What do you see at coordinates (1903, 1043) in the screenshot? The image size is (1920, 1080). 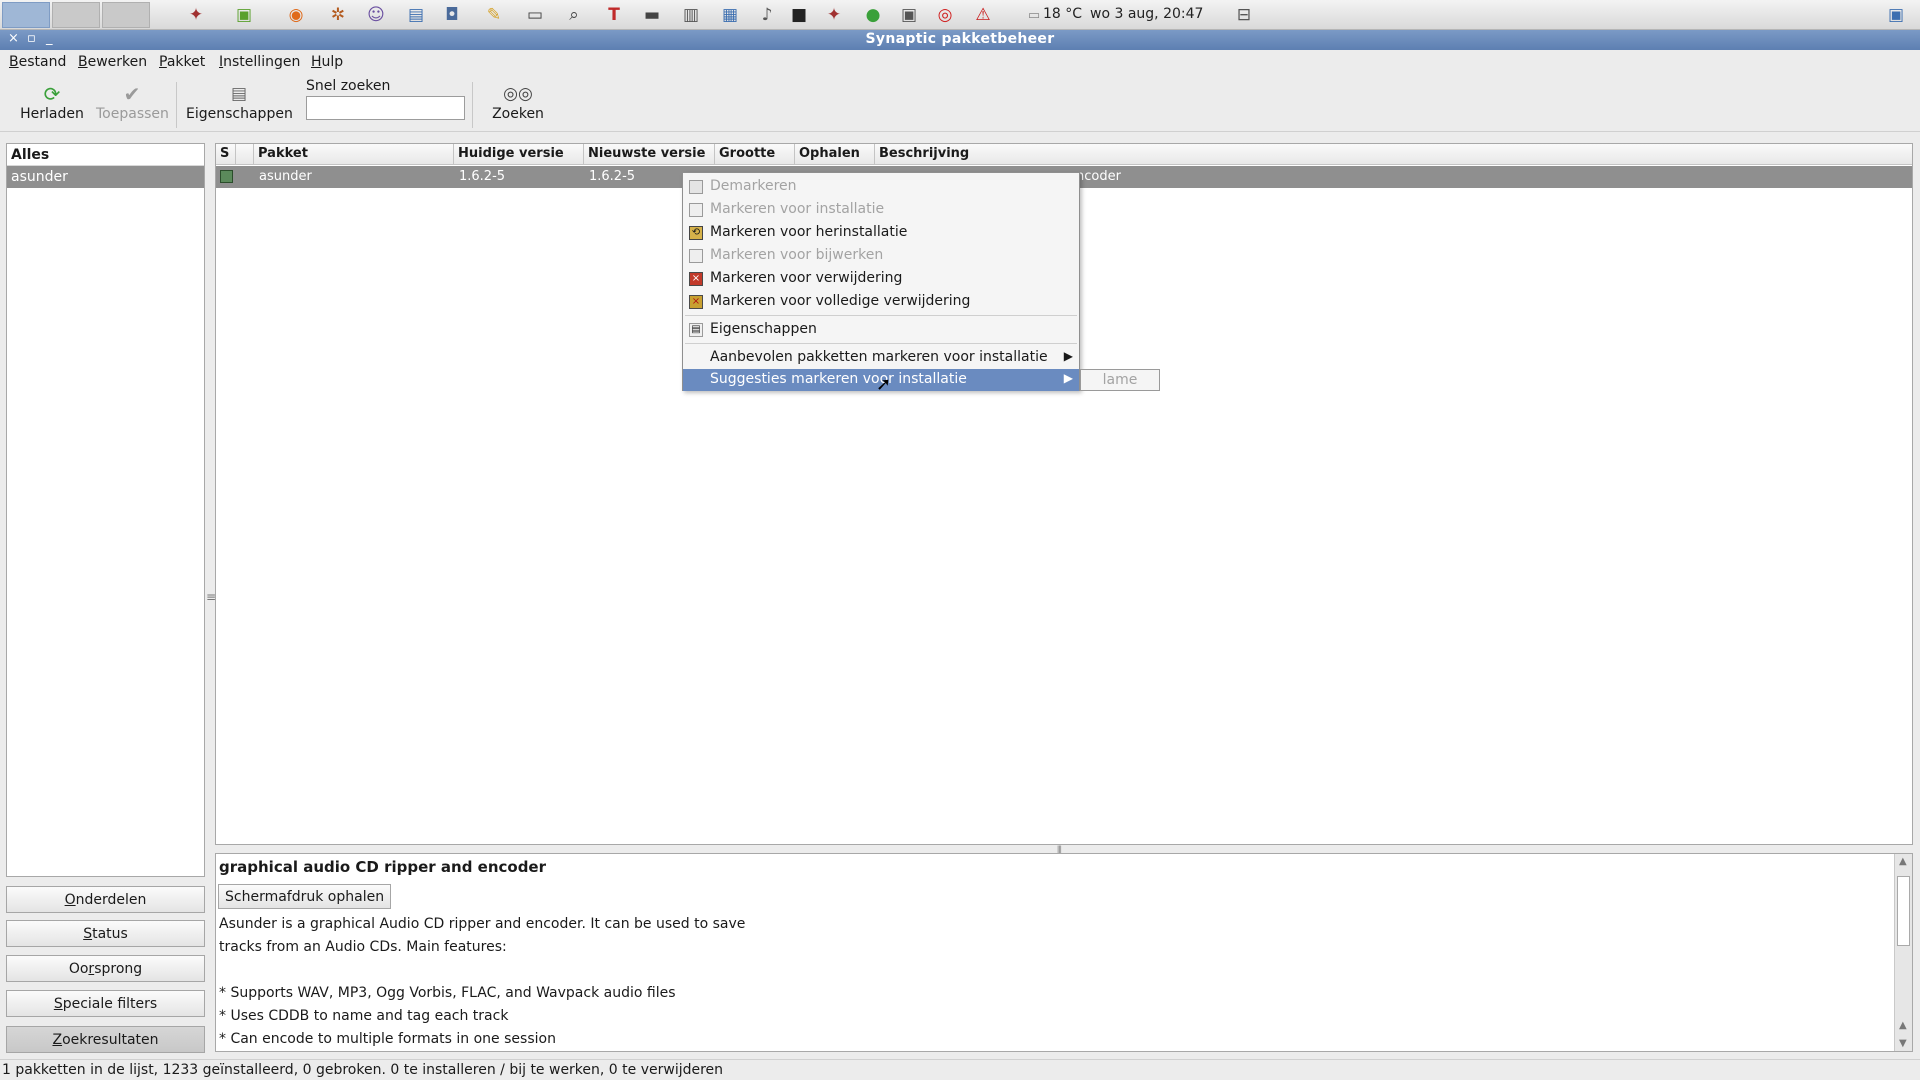 I see `scroll-down-icon: ▼` at bounding box center [1903, 1043].